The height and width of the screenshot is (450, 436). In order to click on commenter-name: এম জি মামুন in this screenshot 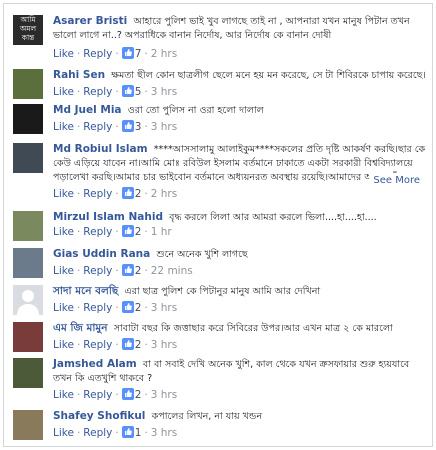, I will do `click(80, 328)`.